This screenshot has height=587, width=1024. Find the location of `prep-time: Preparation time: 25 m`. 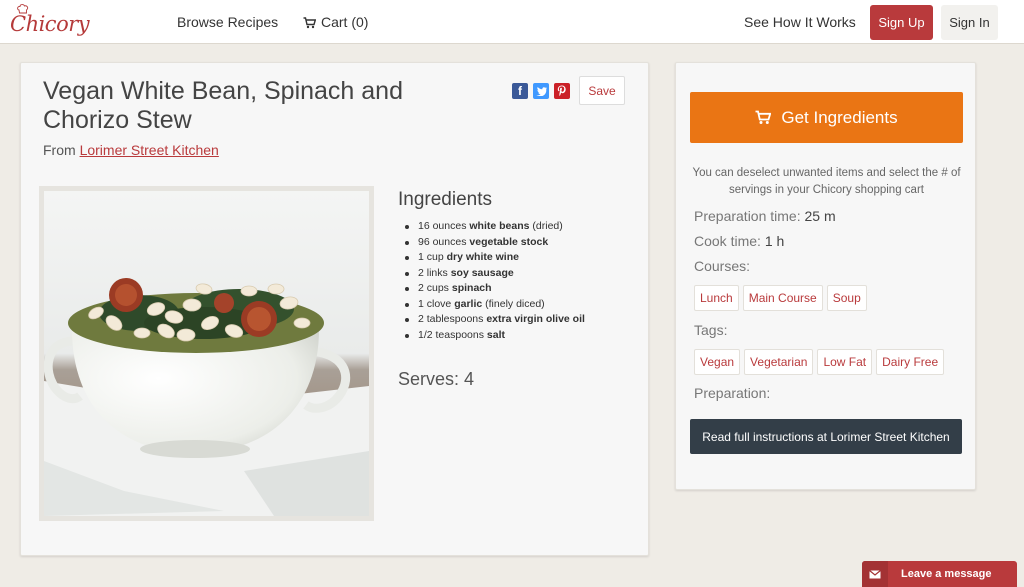

prep-time: Preparation time: 25 m is located at coordinates (765, 216).